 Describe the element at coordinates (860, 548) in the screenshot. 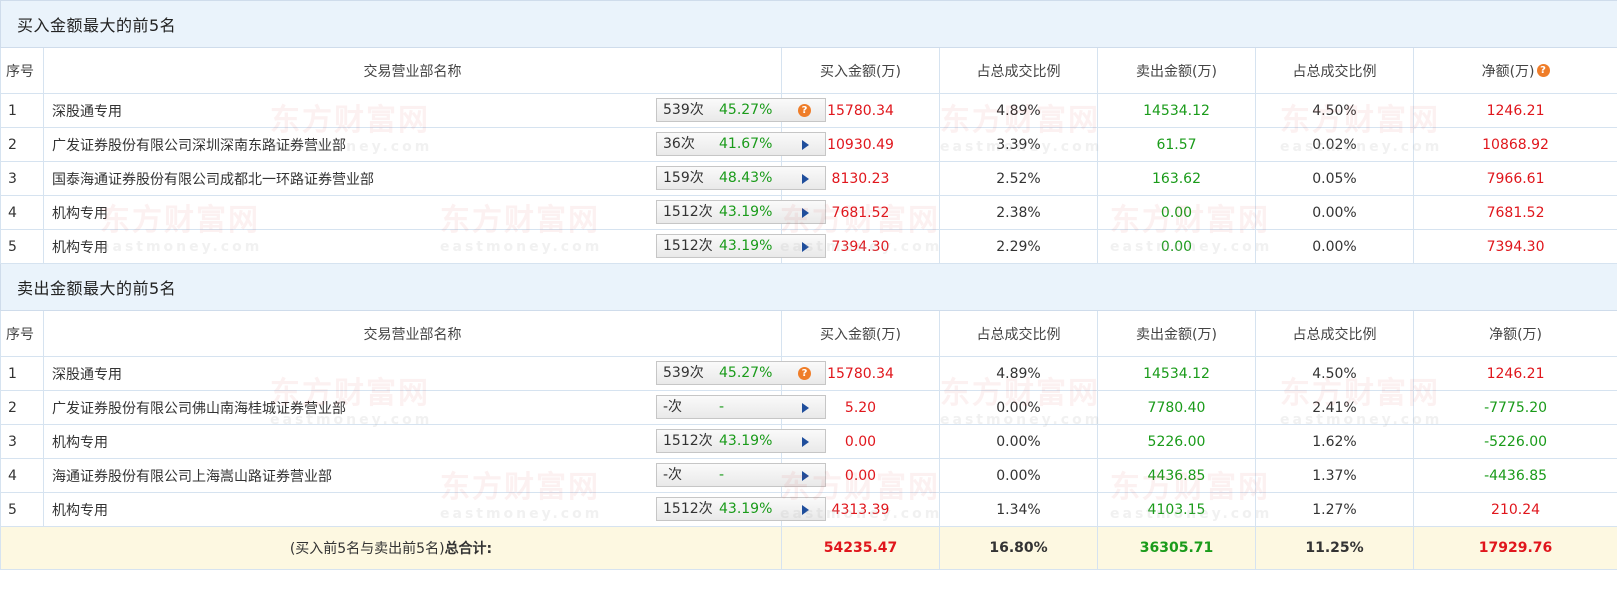

I see `total-buy-amount: 54235.47` at that location.